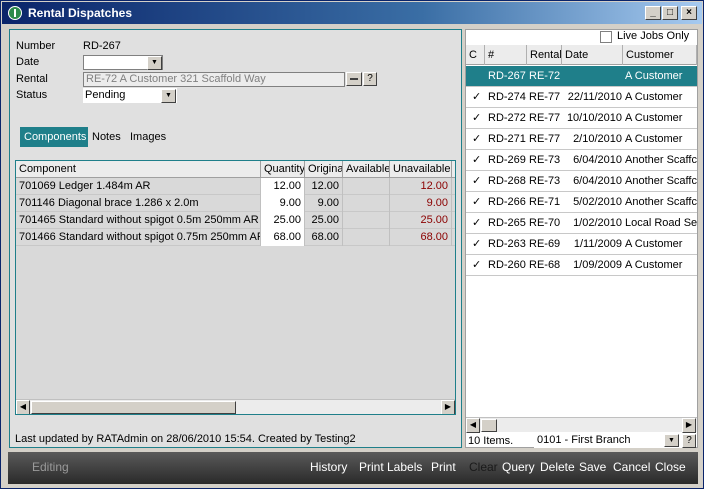 Image resolution: width=704 pixels, height=489 pixels. I want to click on list-item: ✓ RD-265 RE-70 1/02/2010 Local Road Se, so click(581, 223).